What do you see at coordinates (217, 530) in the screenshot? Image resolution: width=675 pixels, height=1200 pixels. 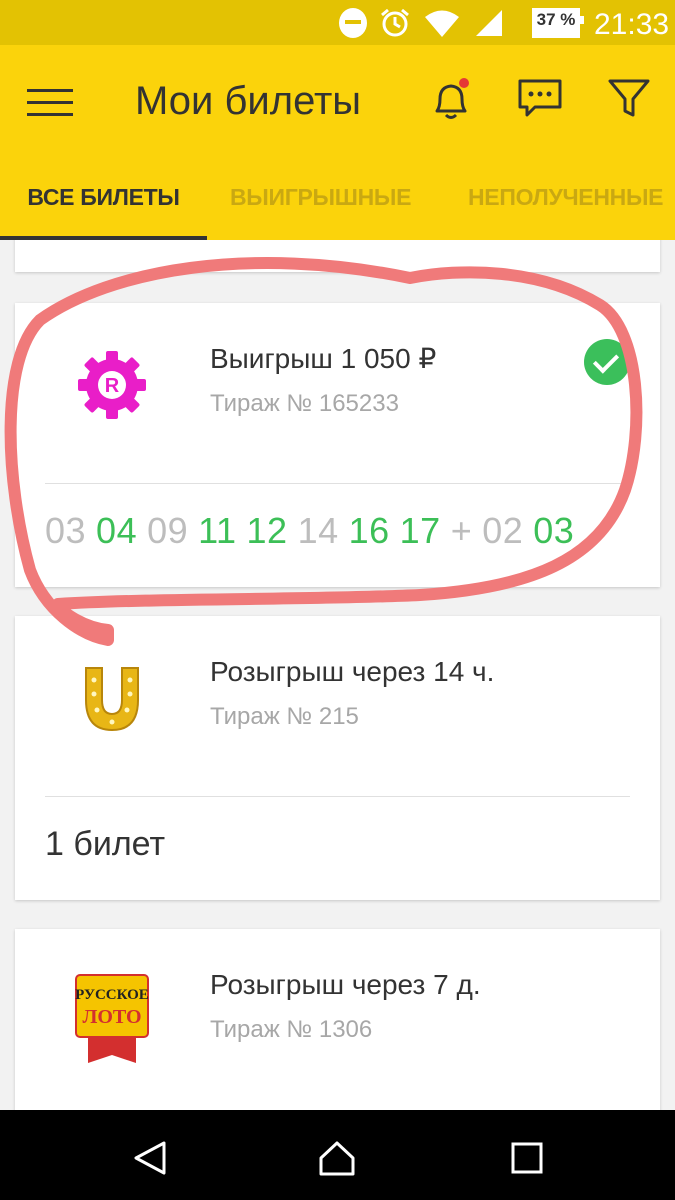 I see `ticket-number: 11` at bounding box center [217, 530].